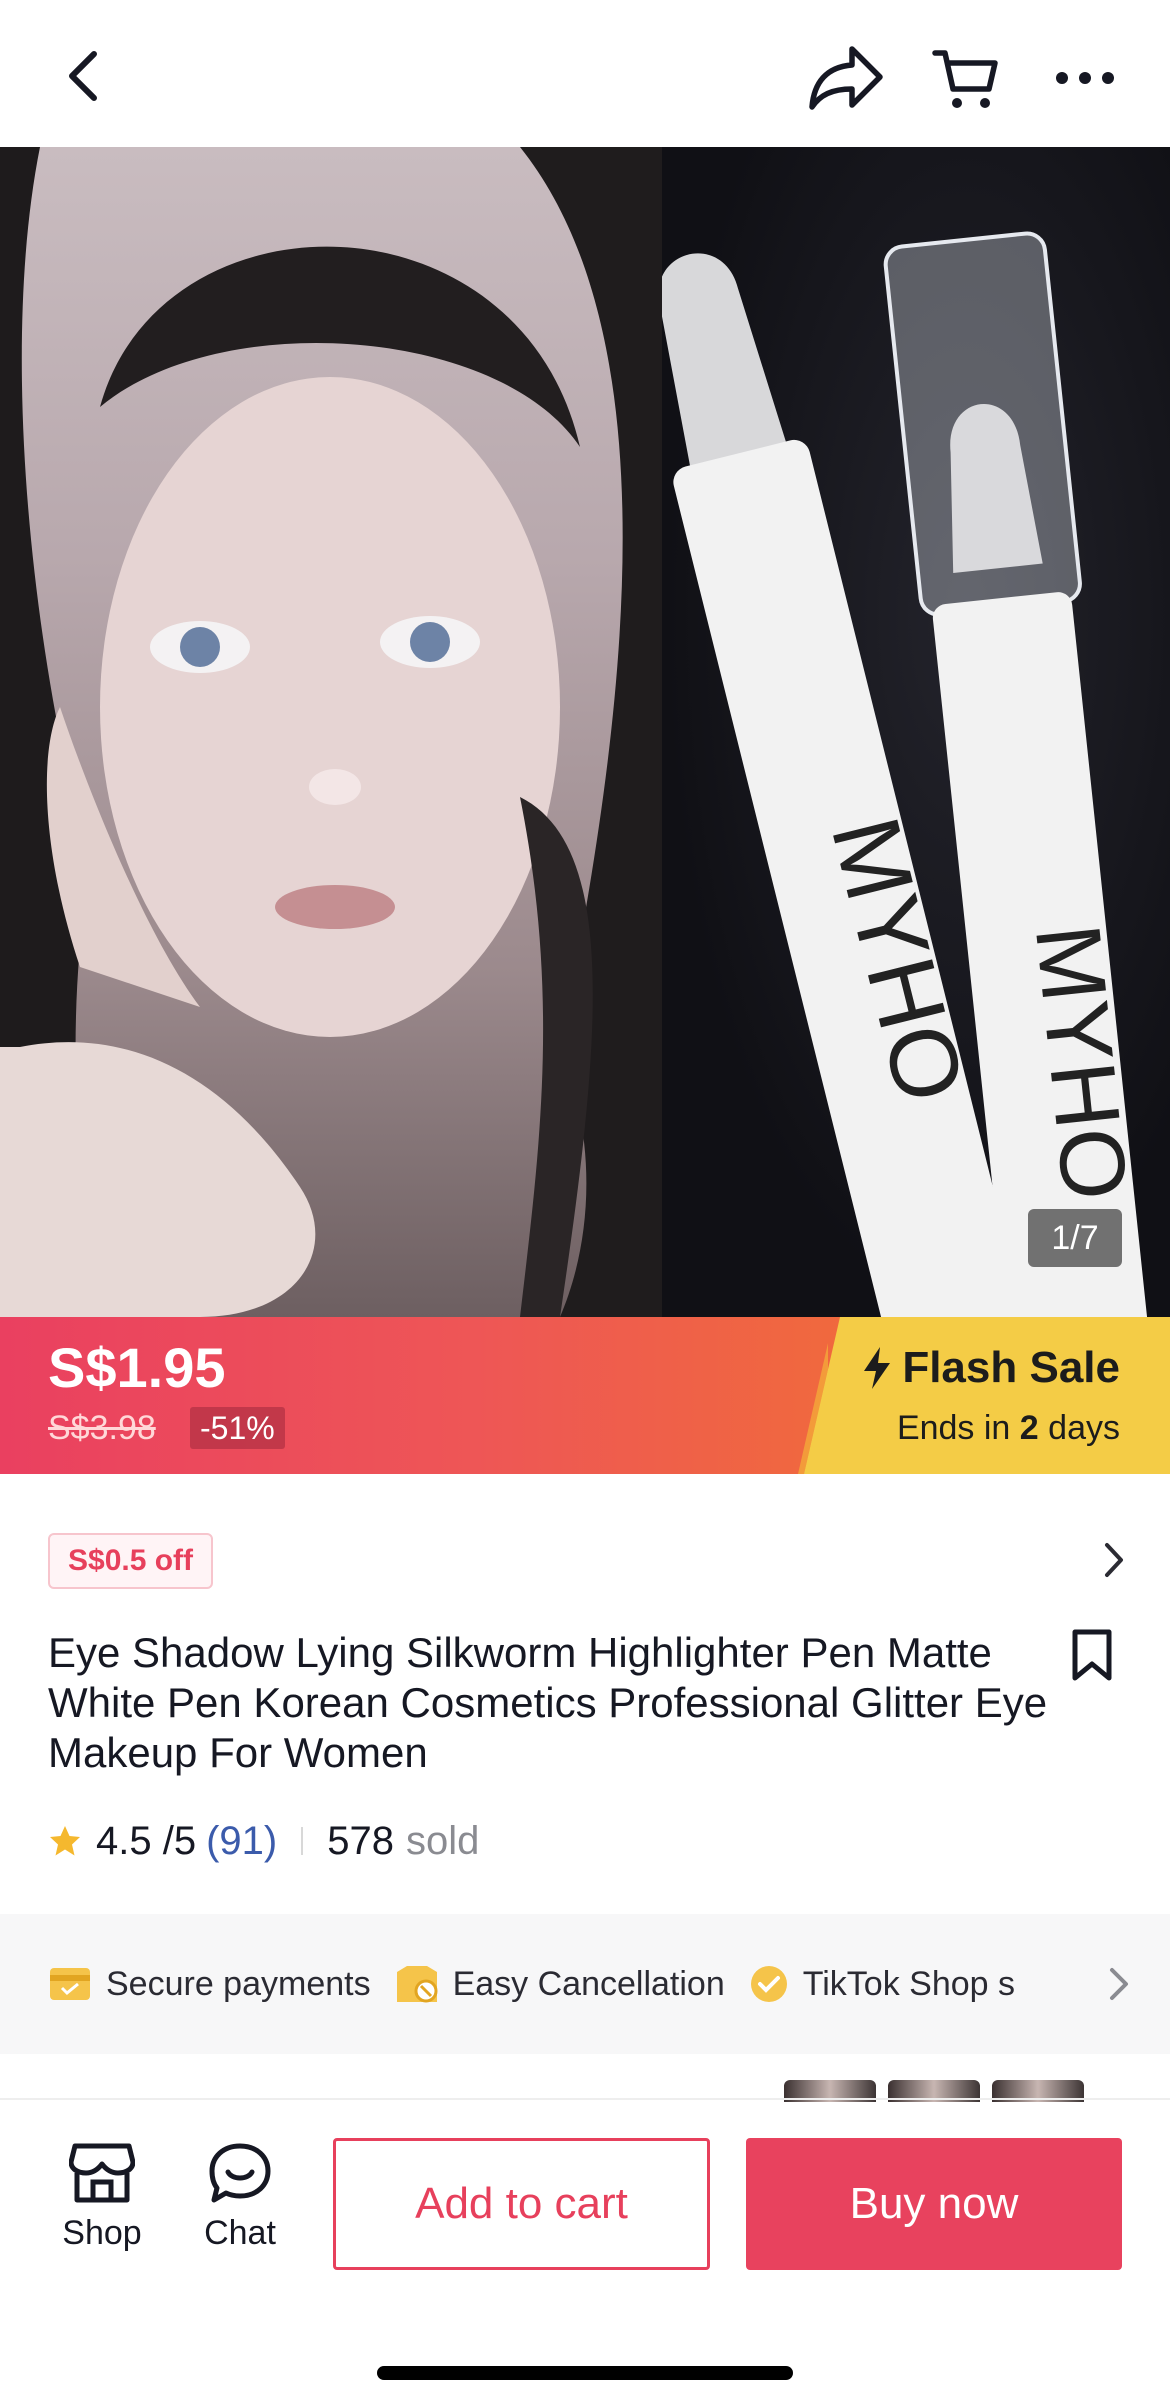 This screenshot has height=2406, width=1170. What do you see at coordinates (102, 2173) in the screenshot?
I see `store-icon` at bounding box center [102, 2173].